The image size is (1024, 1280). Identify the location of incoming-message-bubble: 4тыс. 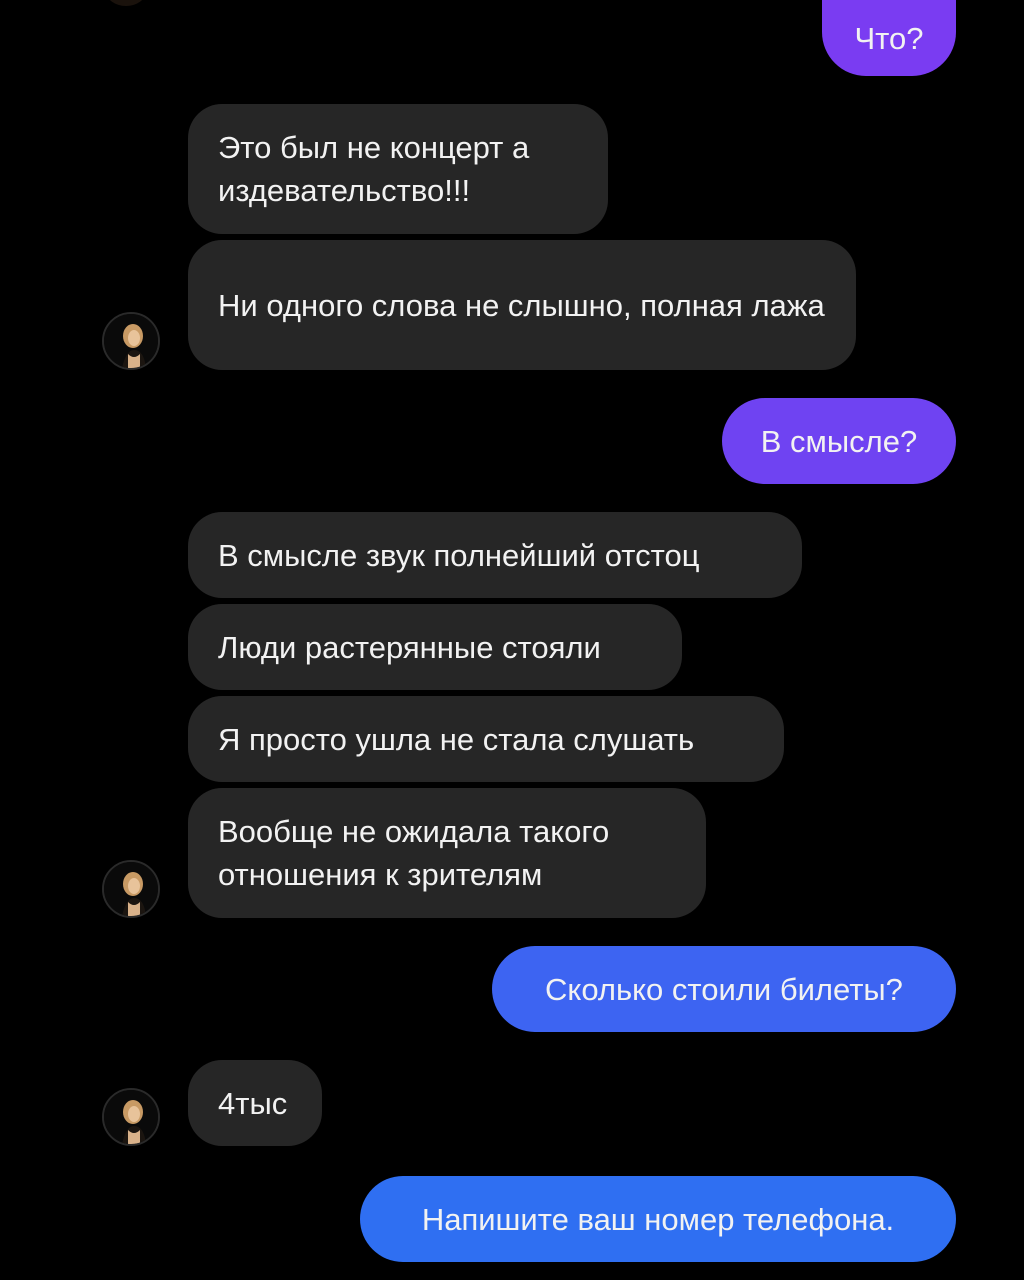
(255, 1103).